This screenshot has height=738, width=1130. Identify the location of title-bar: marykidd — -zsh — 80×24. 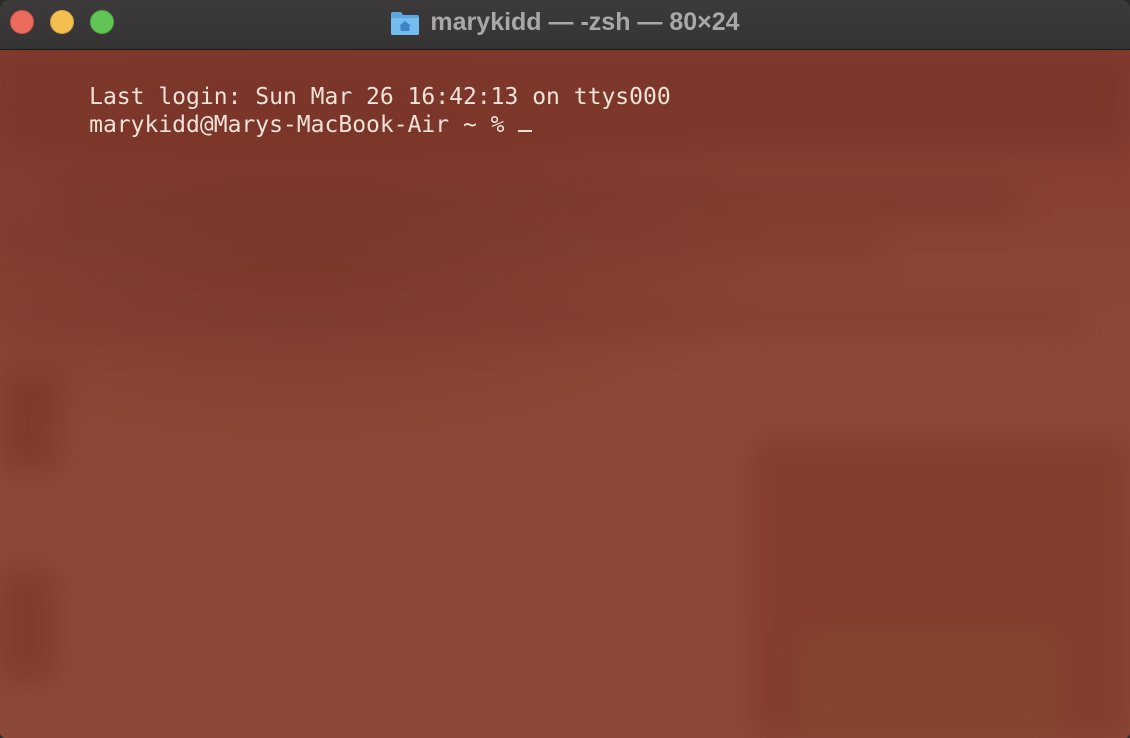
(565, 25).